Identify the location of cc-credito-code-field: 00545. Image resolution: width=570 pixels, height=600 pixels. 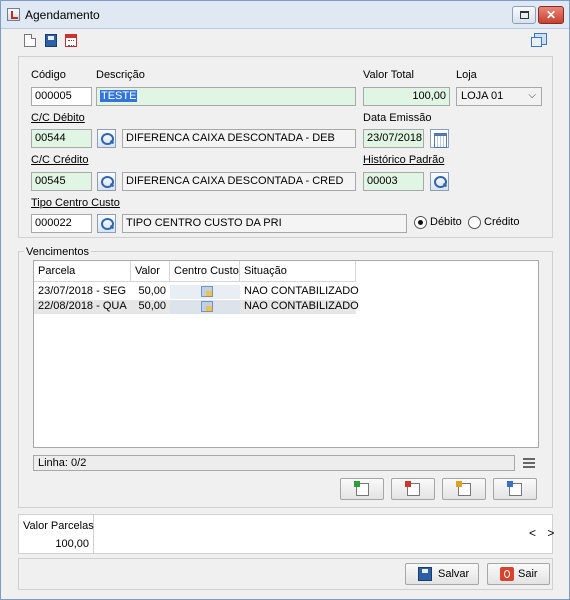
(61, 181).